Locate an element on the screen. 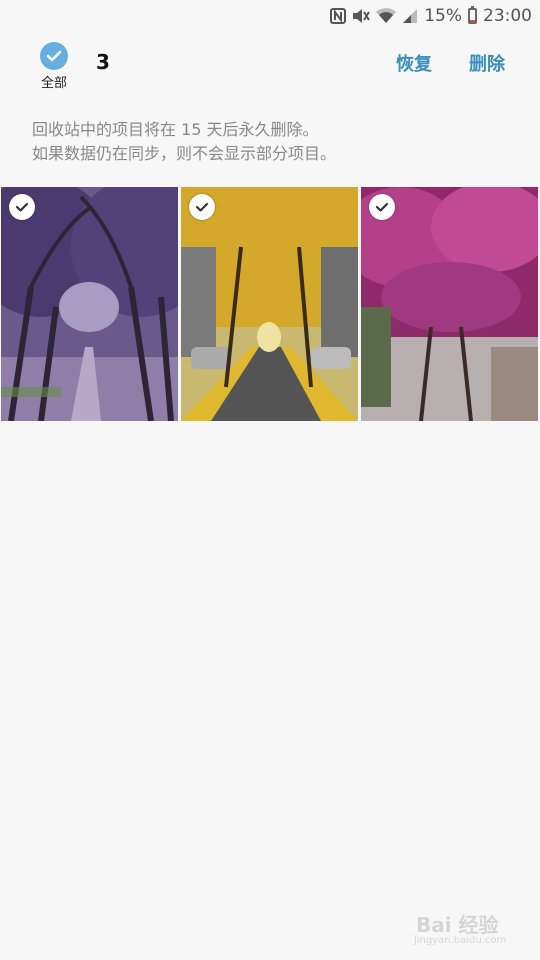 Image resolution: width=540 pixels, height=960 pixels. notice-line-2: 如果数据仍在同步，则不会显示部分项目。 is located at coordinates (184, 153).